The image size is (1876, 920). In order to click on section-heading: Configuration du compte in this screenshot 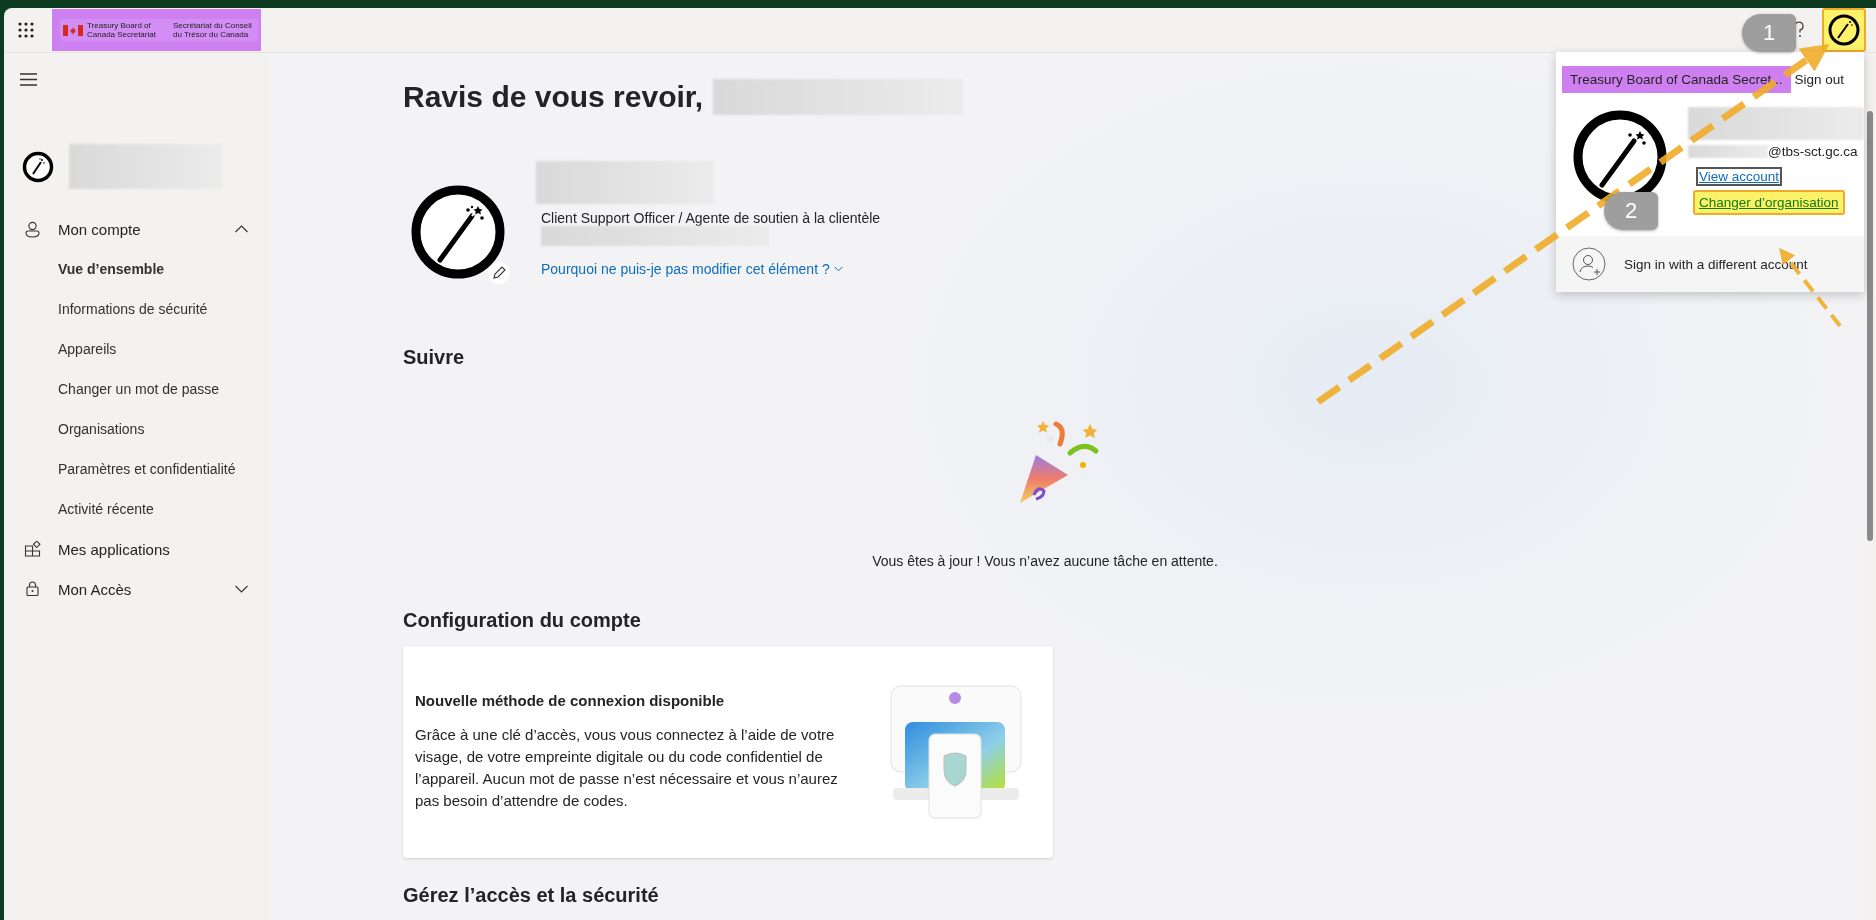, I will do `click(522, 620)`.